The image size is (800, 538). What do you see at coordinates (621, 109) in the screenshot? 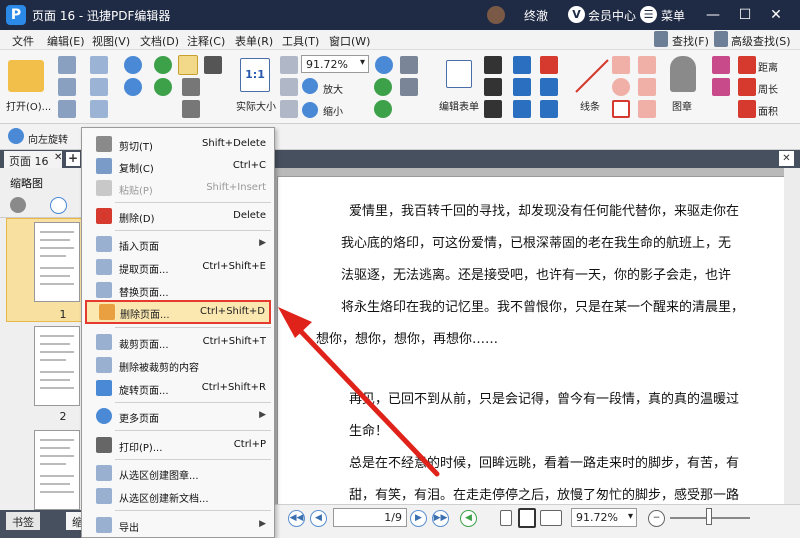
I see `rectangle-tool-icon` at bounding box center [621, 109].